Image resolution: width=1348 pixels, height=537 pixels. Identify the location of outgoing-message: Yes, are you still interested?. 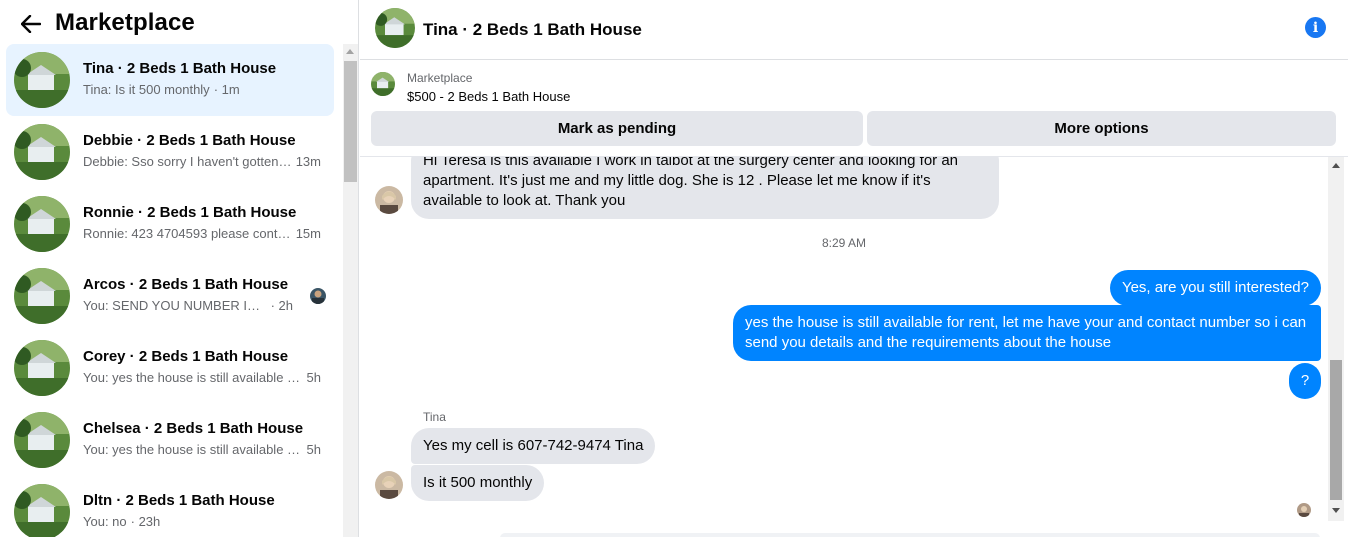
(1215, 288).